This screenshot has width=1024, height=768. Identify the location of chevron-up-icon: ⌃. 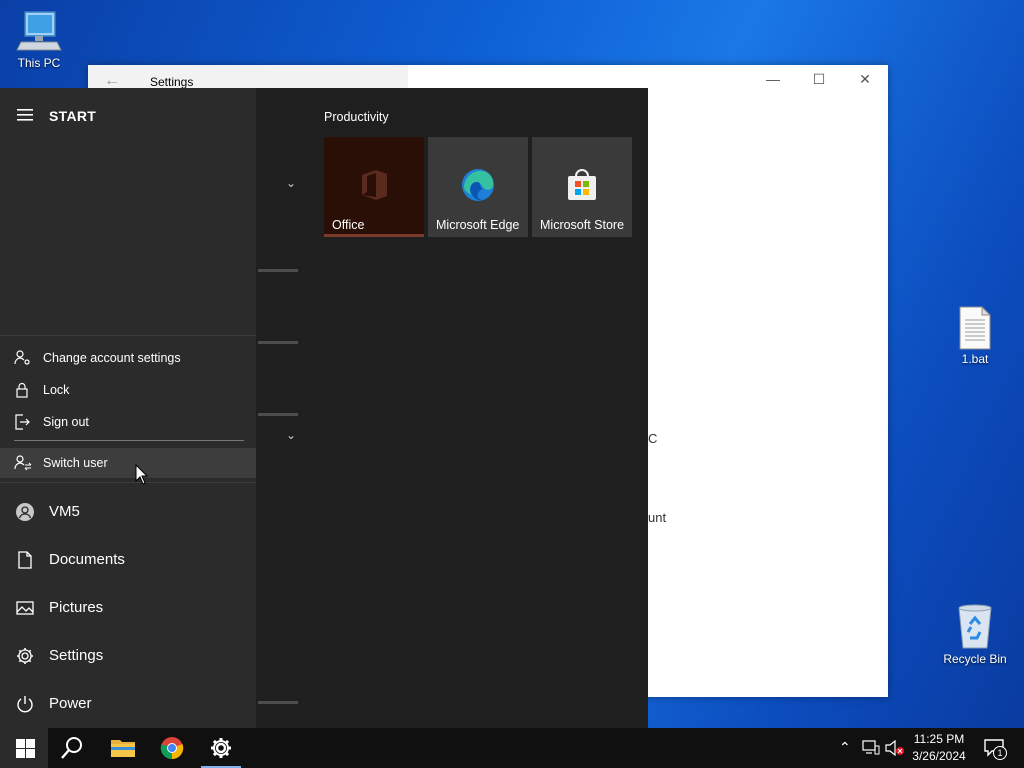
(845, 753).